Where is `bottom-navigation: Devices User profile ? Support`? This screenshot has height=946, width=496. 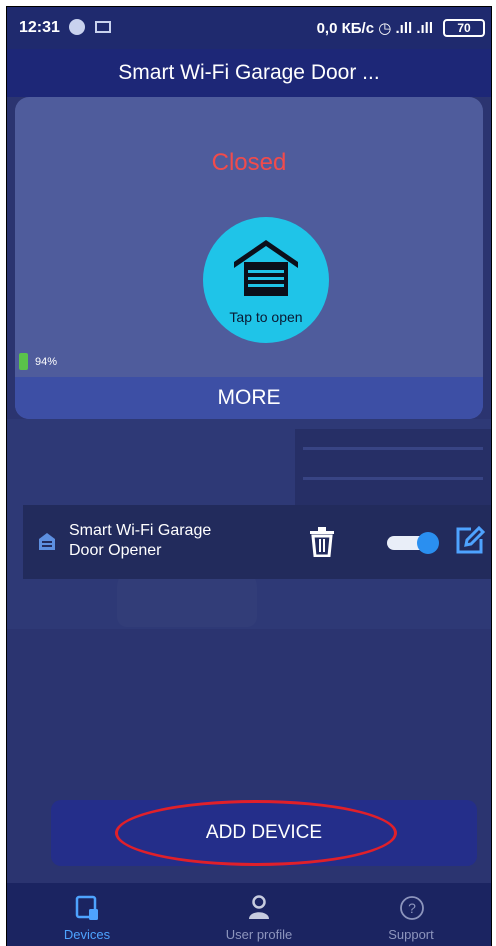 bottom-navigation: Devices User profile ? Support is located at coordinates (249, 914).